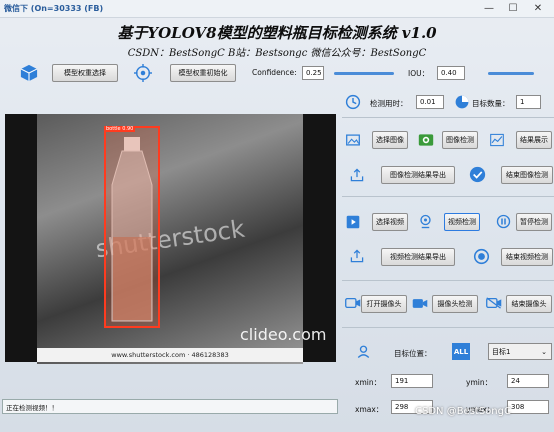 This screenshot has width=554, height=432. What do you see at coordinates (491, 103) in the screenshot?
I see `target-count-label: 目标数量：` at bounding box center [491, 103].